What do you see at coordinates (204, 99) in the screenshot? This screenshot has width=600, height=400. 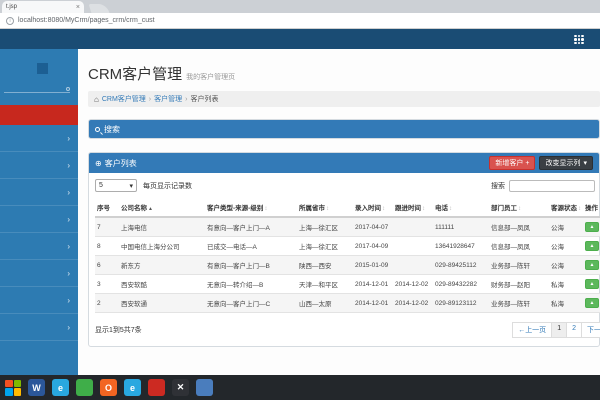 I see `breadcrumb-item-current: 客户列表` at bounding box center [204, 99].